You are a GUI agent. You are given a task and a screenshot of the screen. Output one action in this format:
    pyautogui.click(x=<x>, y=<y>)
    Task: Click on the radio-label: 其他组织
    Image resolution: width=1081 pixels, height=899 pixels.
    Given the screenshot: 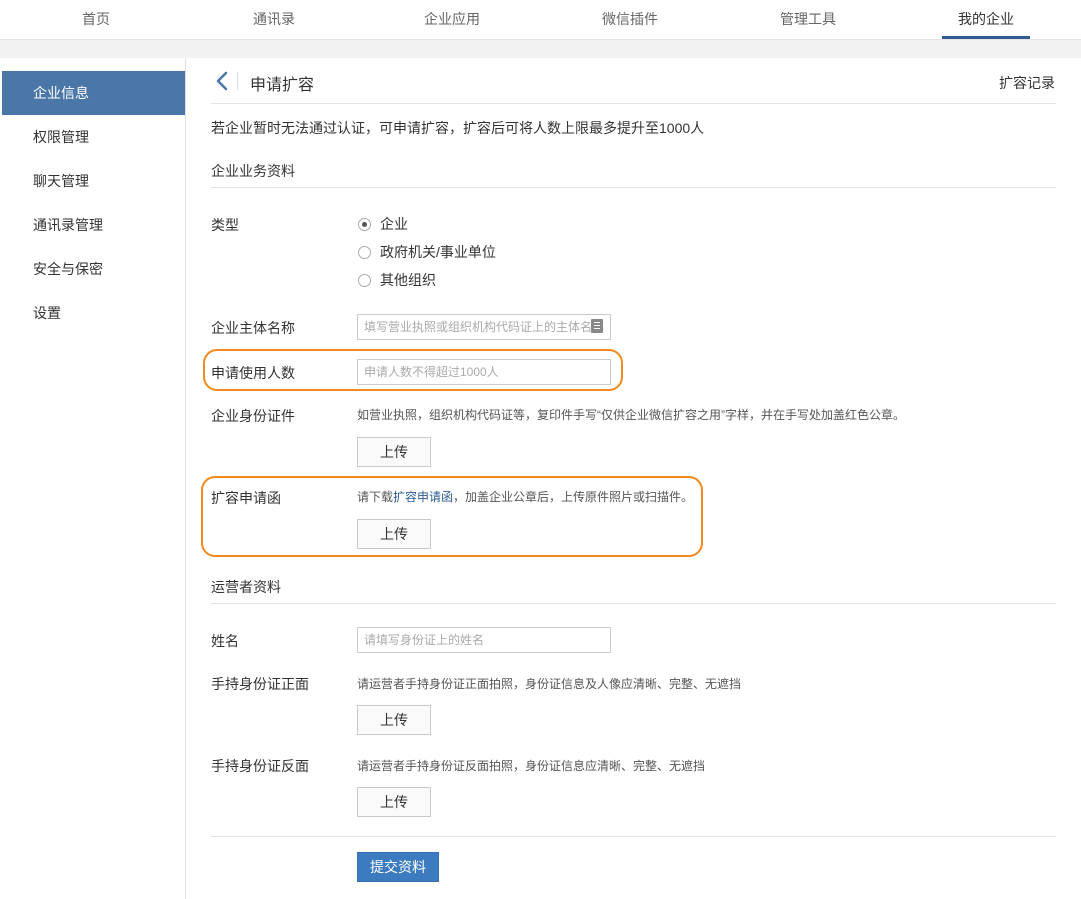 What is the action you would take?
    pyautogui.click(x=408, y=280)
    